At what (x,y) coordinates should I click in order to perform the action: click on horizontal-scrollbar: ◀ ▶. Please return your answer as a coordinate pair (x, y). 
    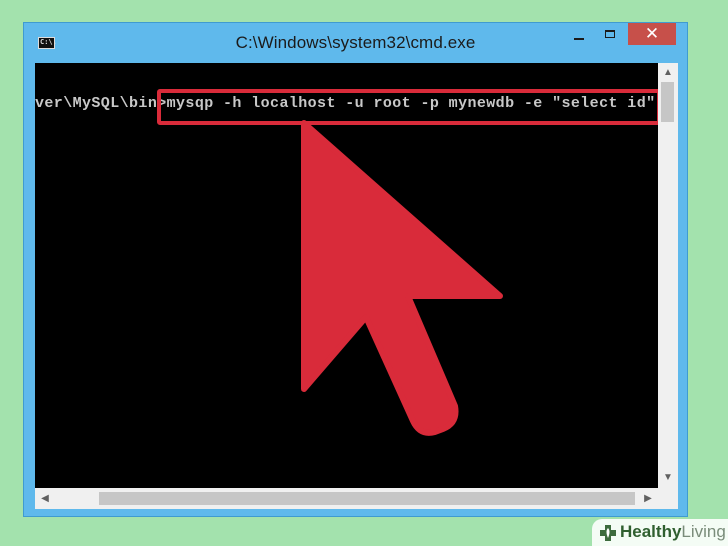
    Looking at the image, I should click on (346, 498).